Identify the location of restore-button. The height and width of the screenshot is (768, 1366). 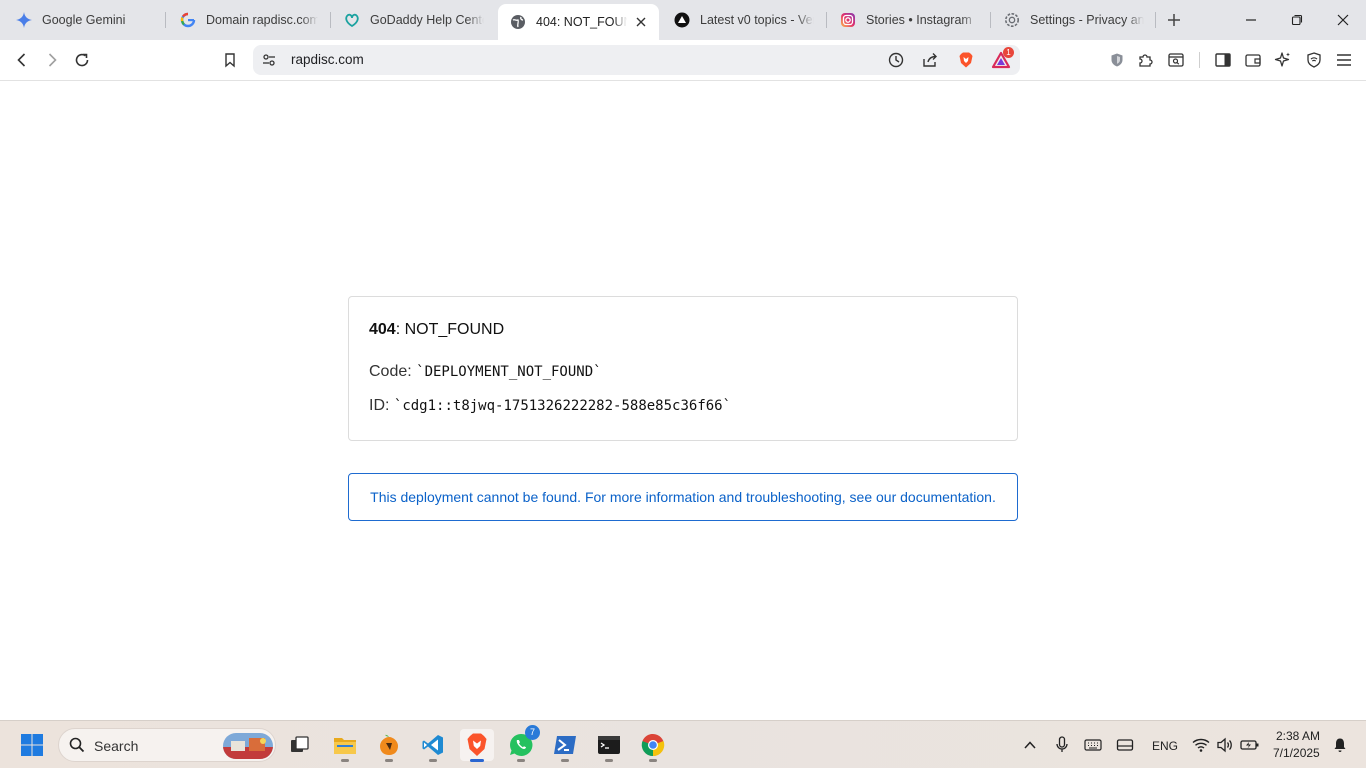
(1297, 20).